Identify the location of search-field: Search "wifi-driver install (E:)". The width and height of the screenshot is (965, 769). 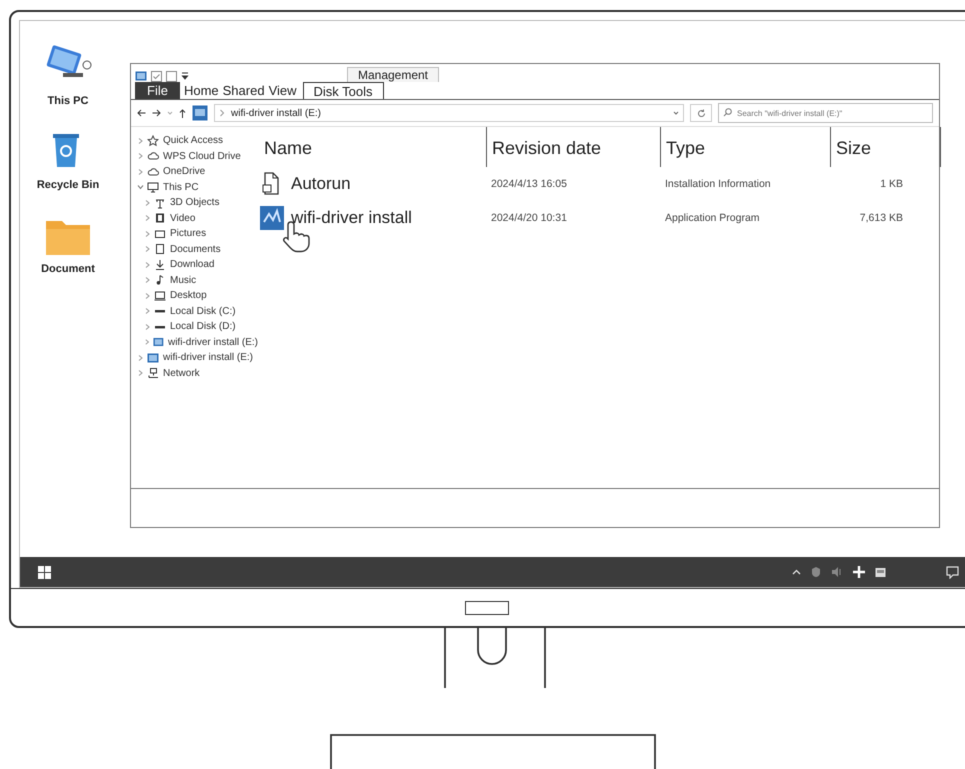
(825, 113).